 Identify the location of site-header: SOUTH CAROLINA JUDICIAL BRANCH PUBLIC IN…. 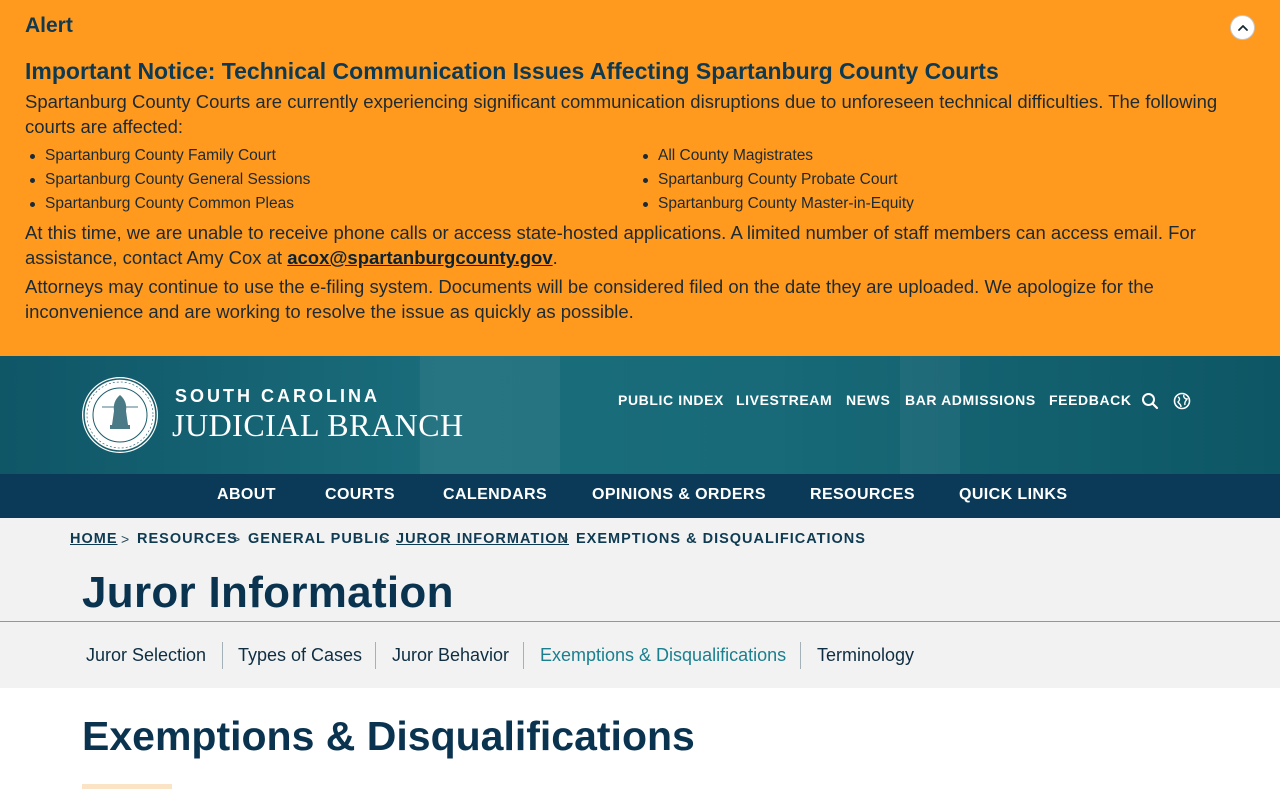
(640, 415).